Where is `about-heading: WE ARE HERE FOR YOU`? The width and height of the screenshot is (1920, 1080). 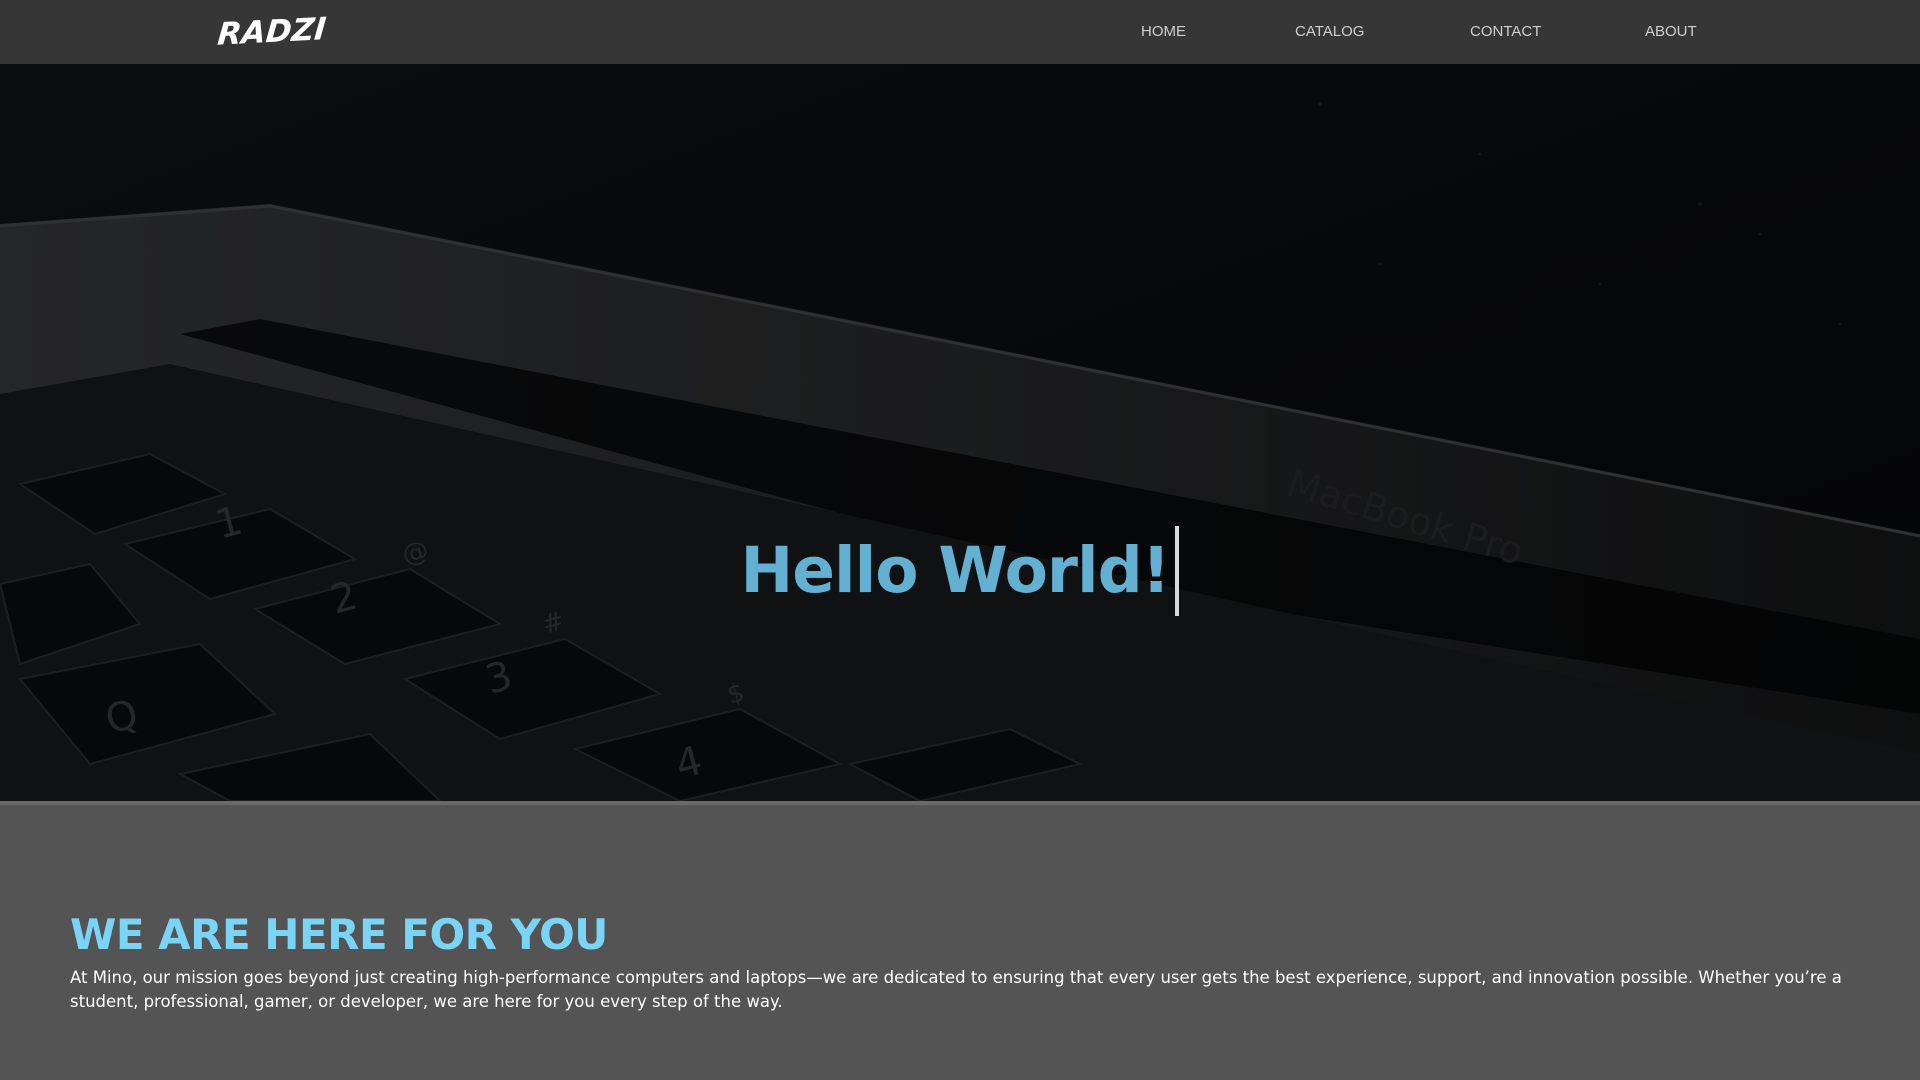 about-heading: WE ARE HERE FOR YOU is located at coordinates (339, 934).